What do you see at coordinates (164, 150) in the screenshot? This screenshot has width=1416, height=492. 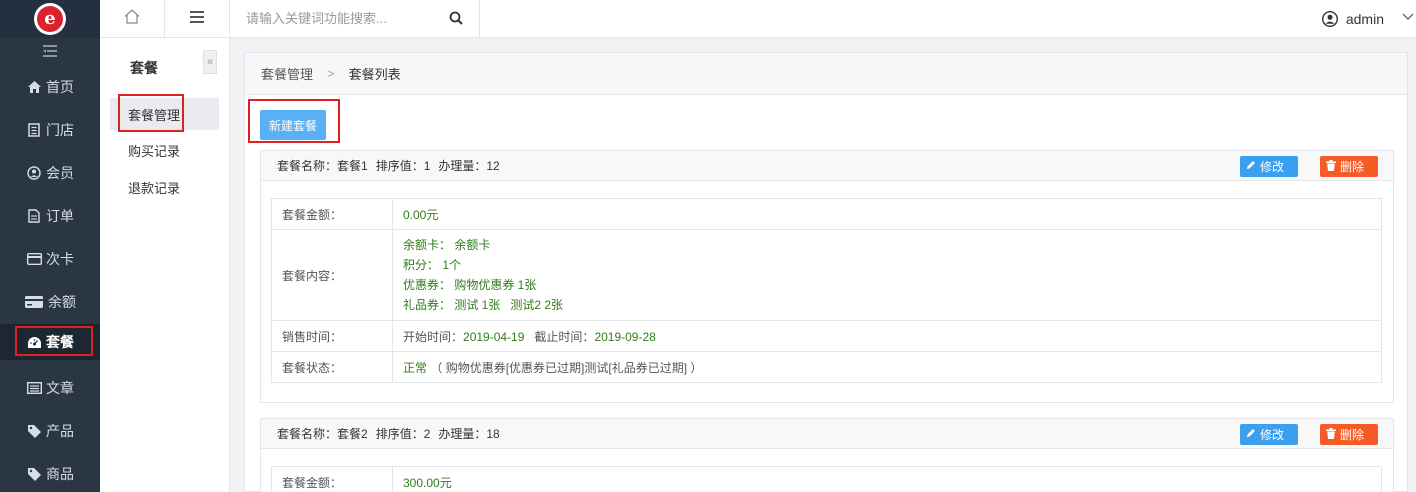 I see `sub-item-purchase-records: 购买记录` at bounding box center [164, 150].